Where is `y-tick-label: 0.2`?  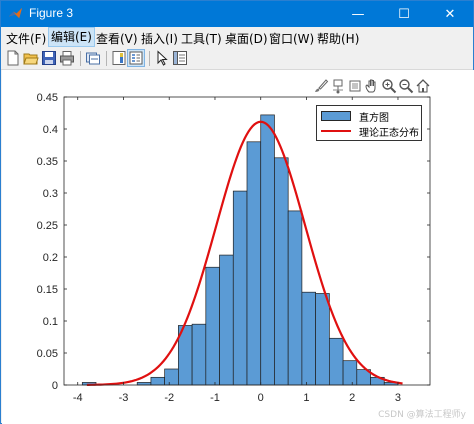 y-tick-label: 0.2 is located at coordinates (50, 258).